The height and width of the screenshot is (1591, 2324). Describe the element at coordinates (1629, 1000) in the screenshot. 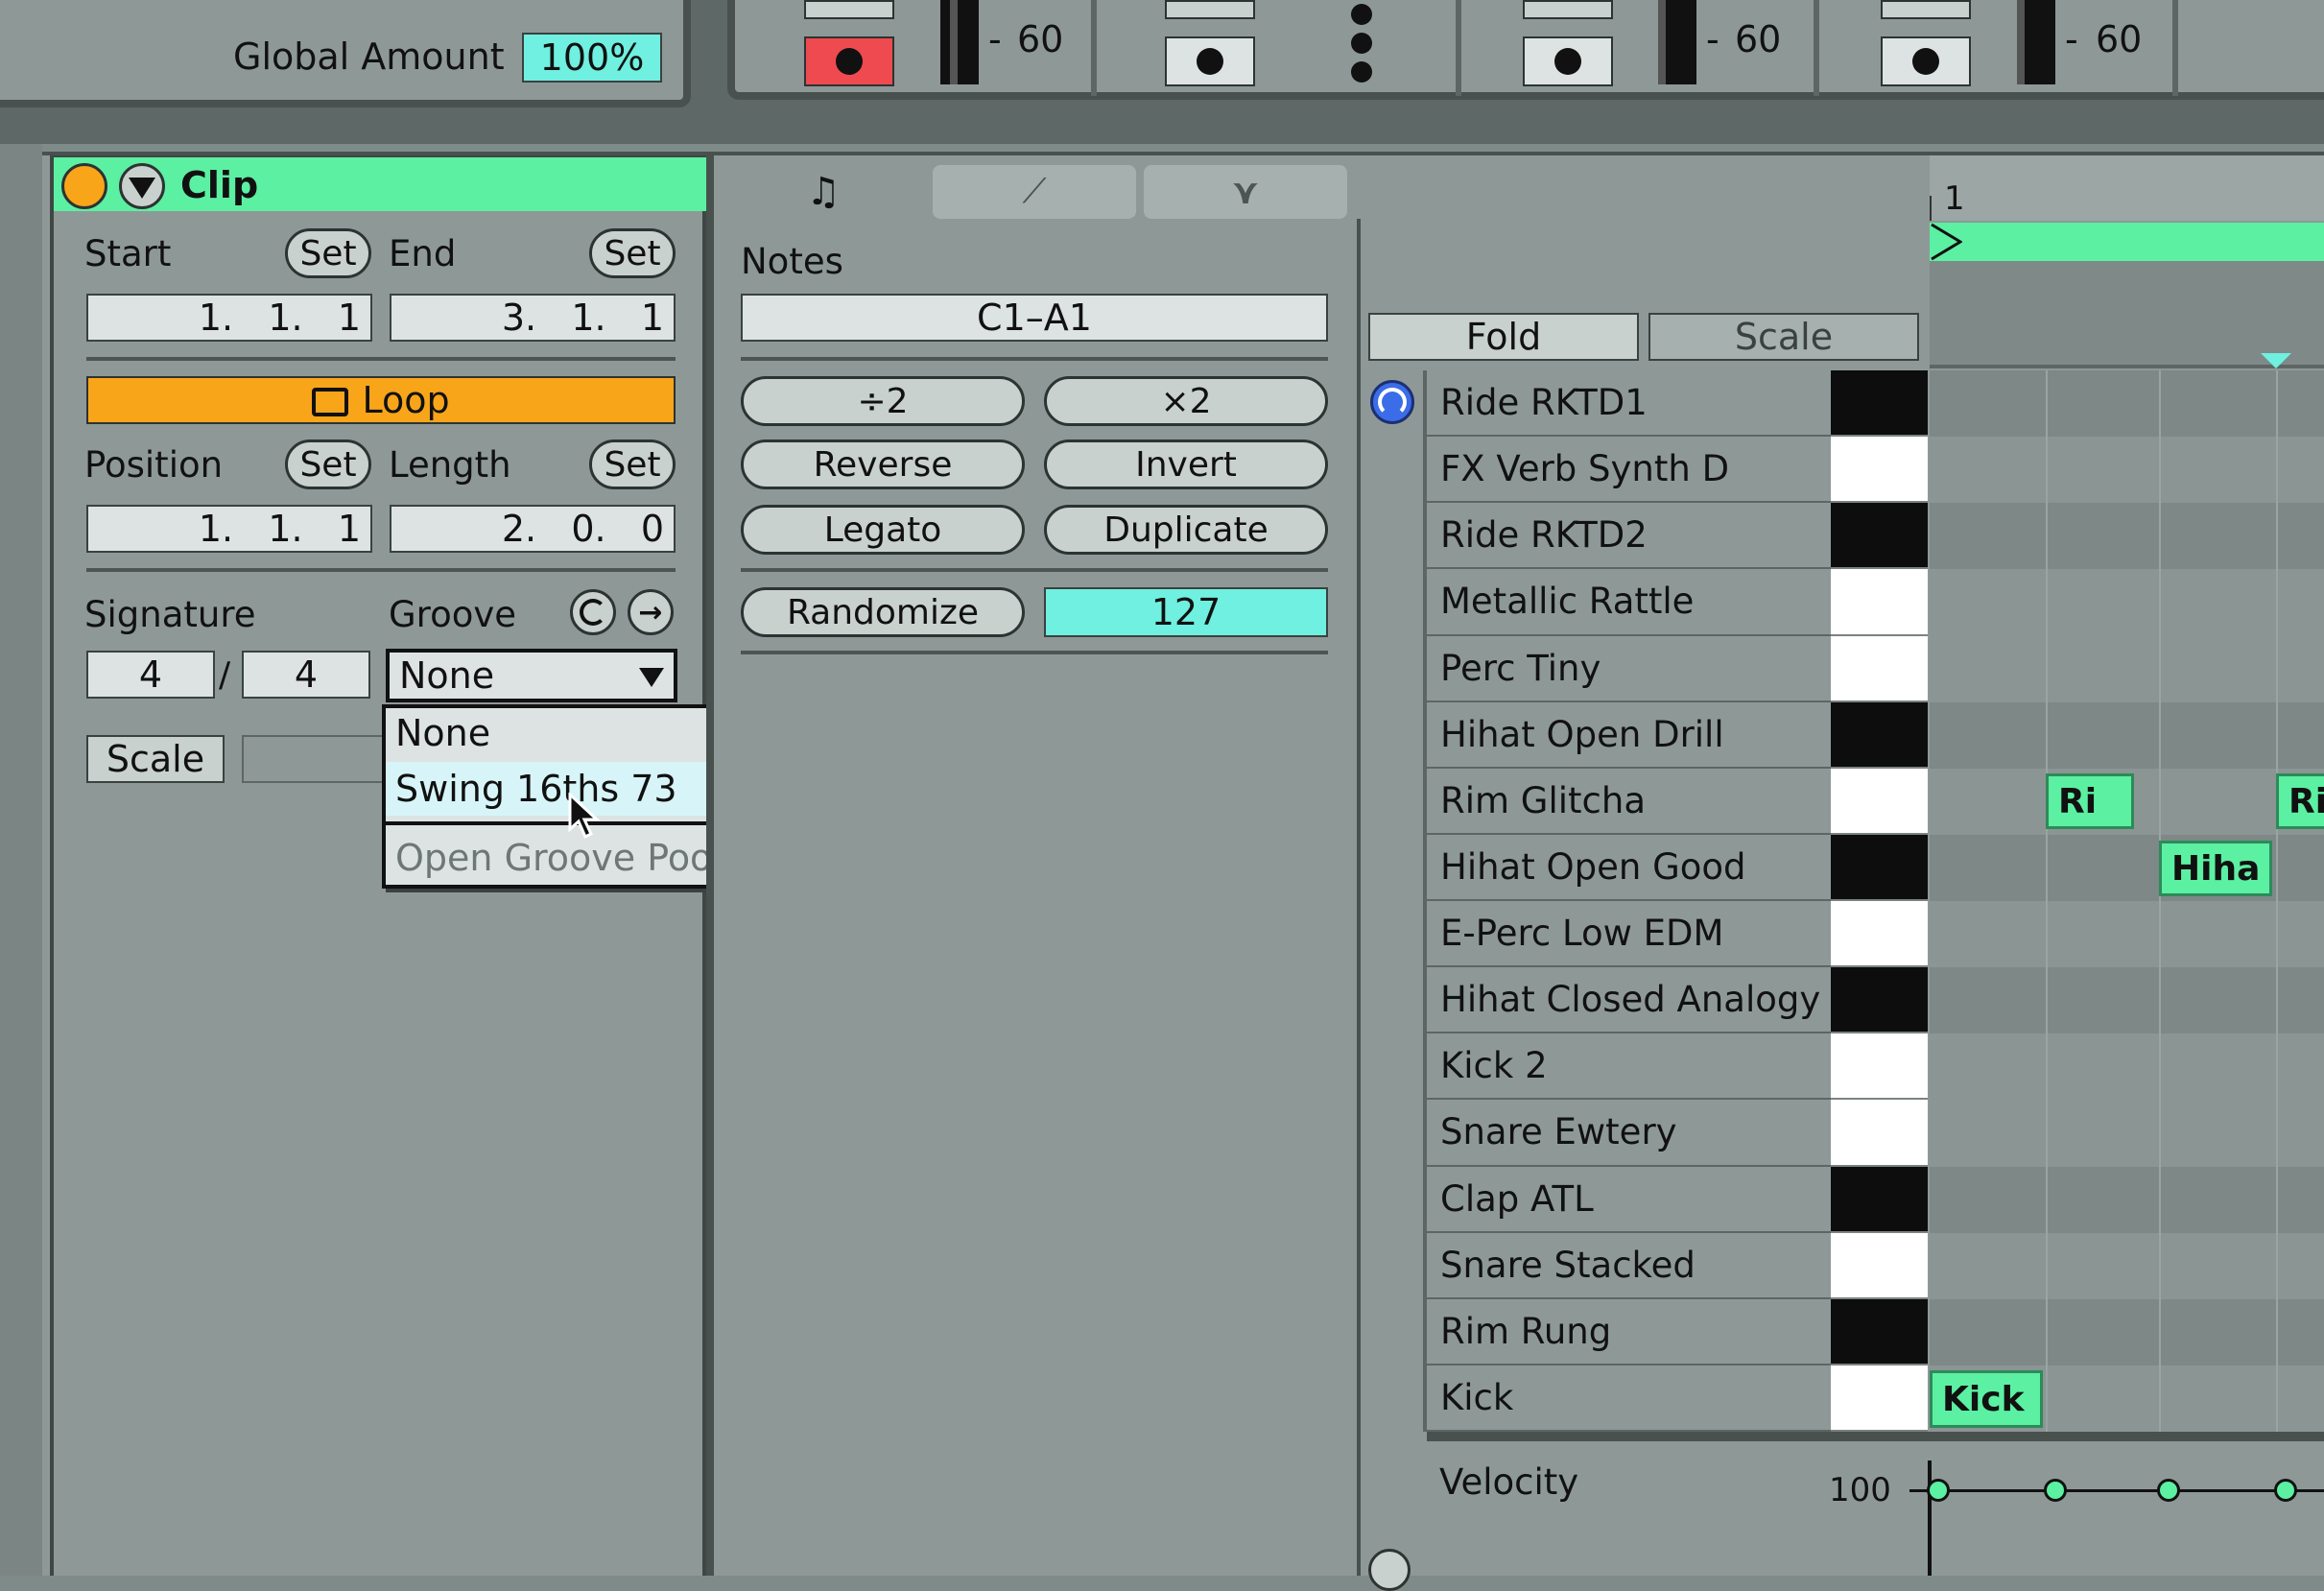

I see `drum-lane-name: Hihat Closed Analogy` at that location.